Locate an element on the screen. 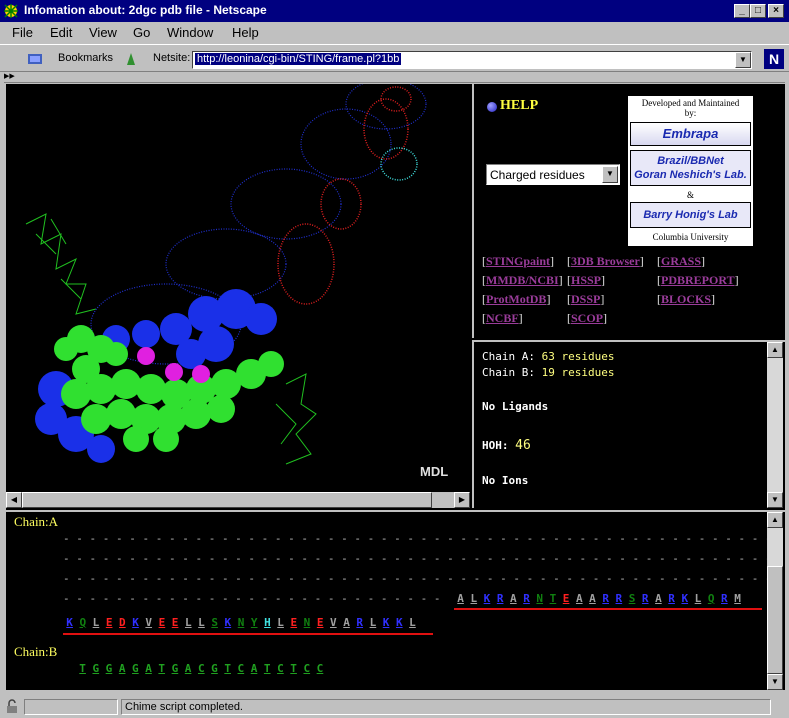 This screenshot has height=718, width=789. info-scroll-up-button: ▲ is located at coordinates (775, 350).